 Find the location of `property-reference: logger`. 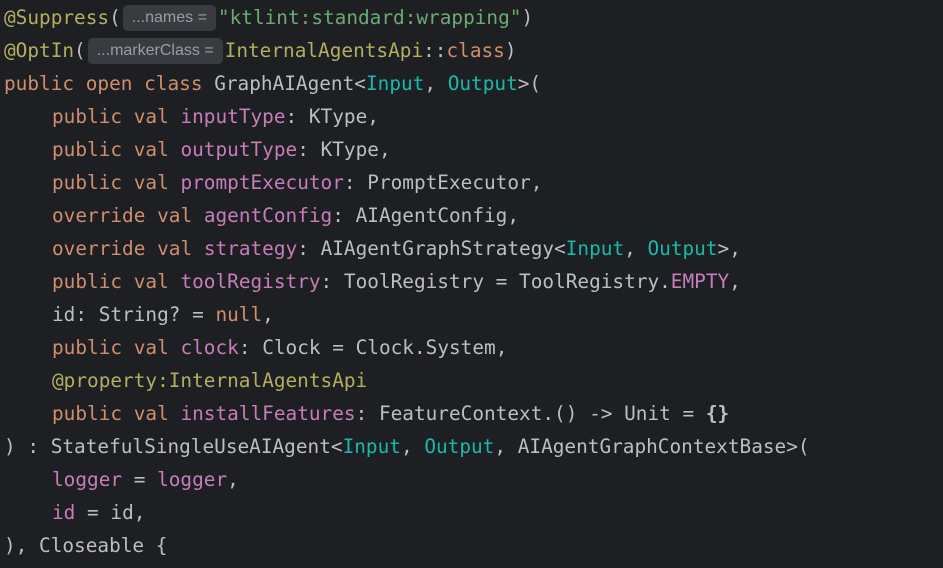

property-reference: logger is located at coordinates (192, 479).